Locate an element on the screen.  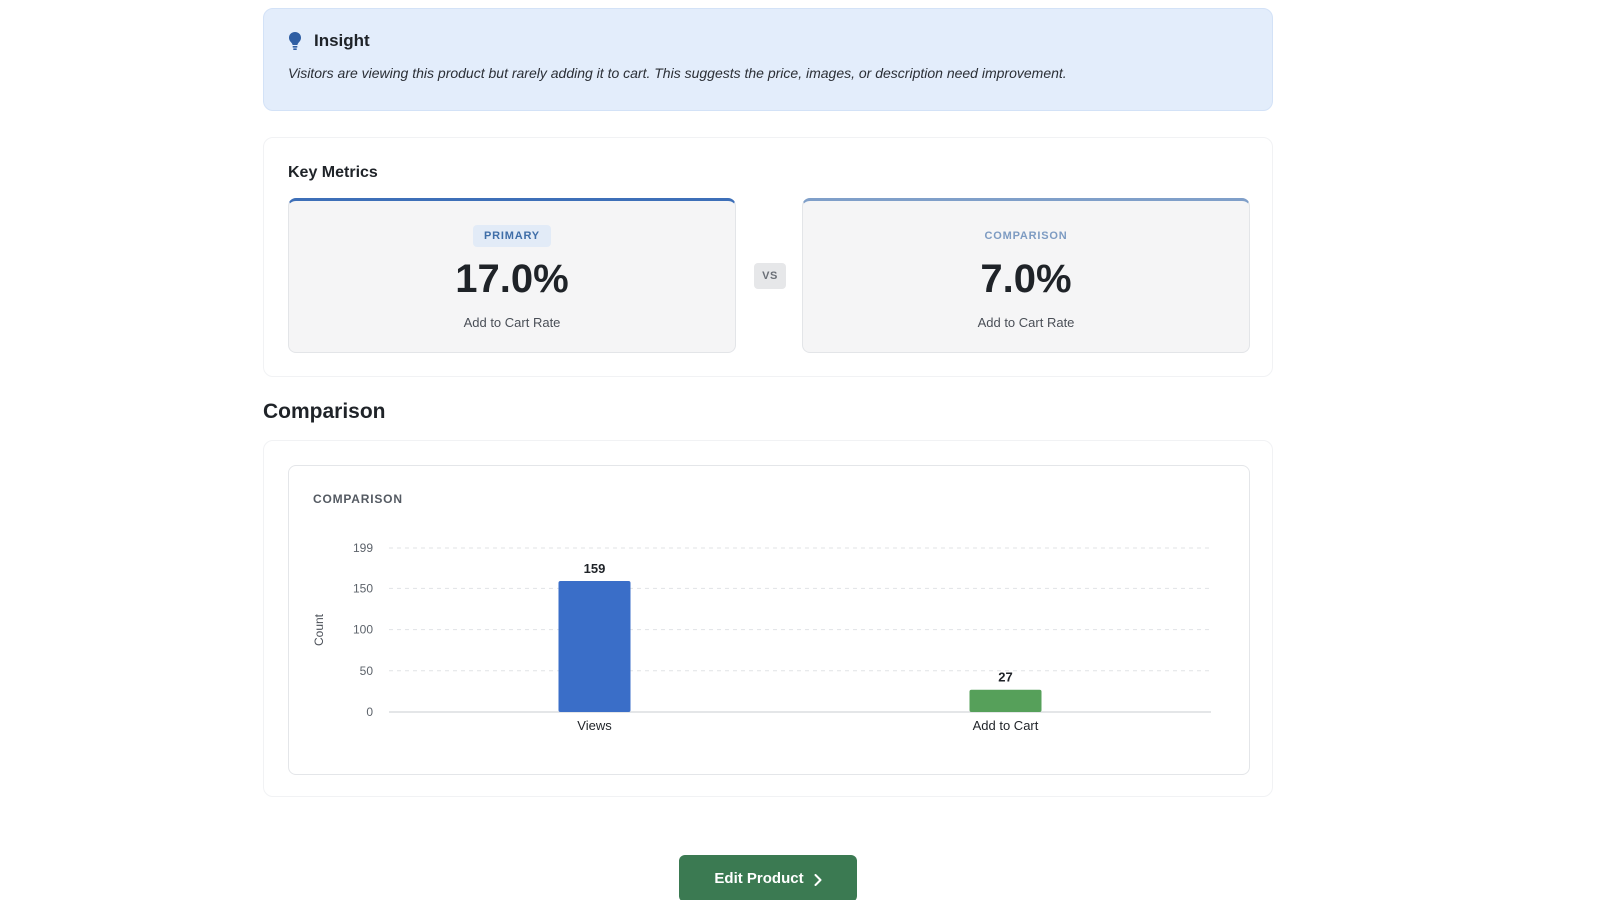
bar-chart: 0 50 100 150 199 Count 159 Views 27 Add to Cart is located at coordinates (761, 637).